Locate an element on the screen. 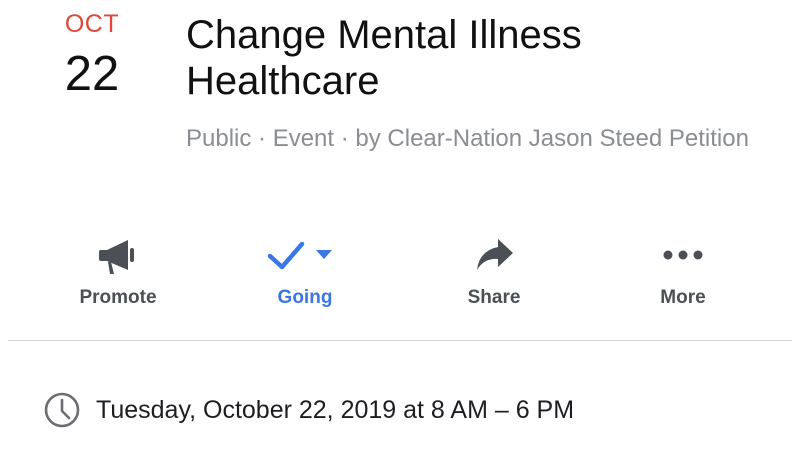 The width and height of the screenshot is (800, 450). event-day: 22 is located at coordinates (92, 74).